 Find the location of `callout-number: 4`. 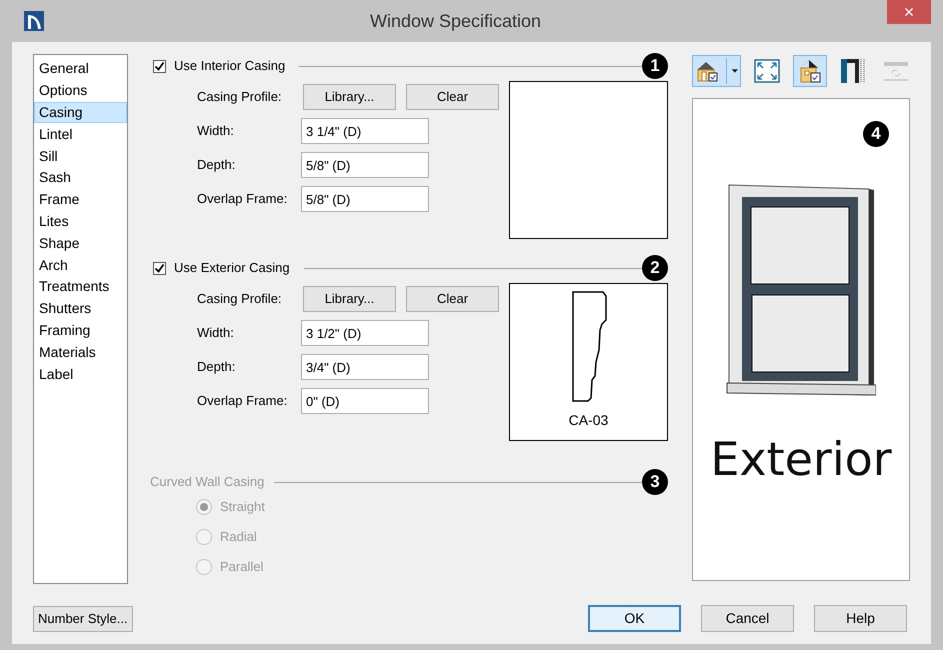

callout-number: 4 is located at coordinates (876, 134).